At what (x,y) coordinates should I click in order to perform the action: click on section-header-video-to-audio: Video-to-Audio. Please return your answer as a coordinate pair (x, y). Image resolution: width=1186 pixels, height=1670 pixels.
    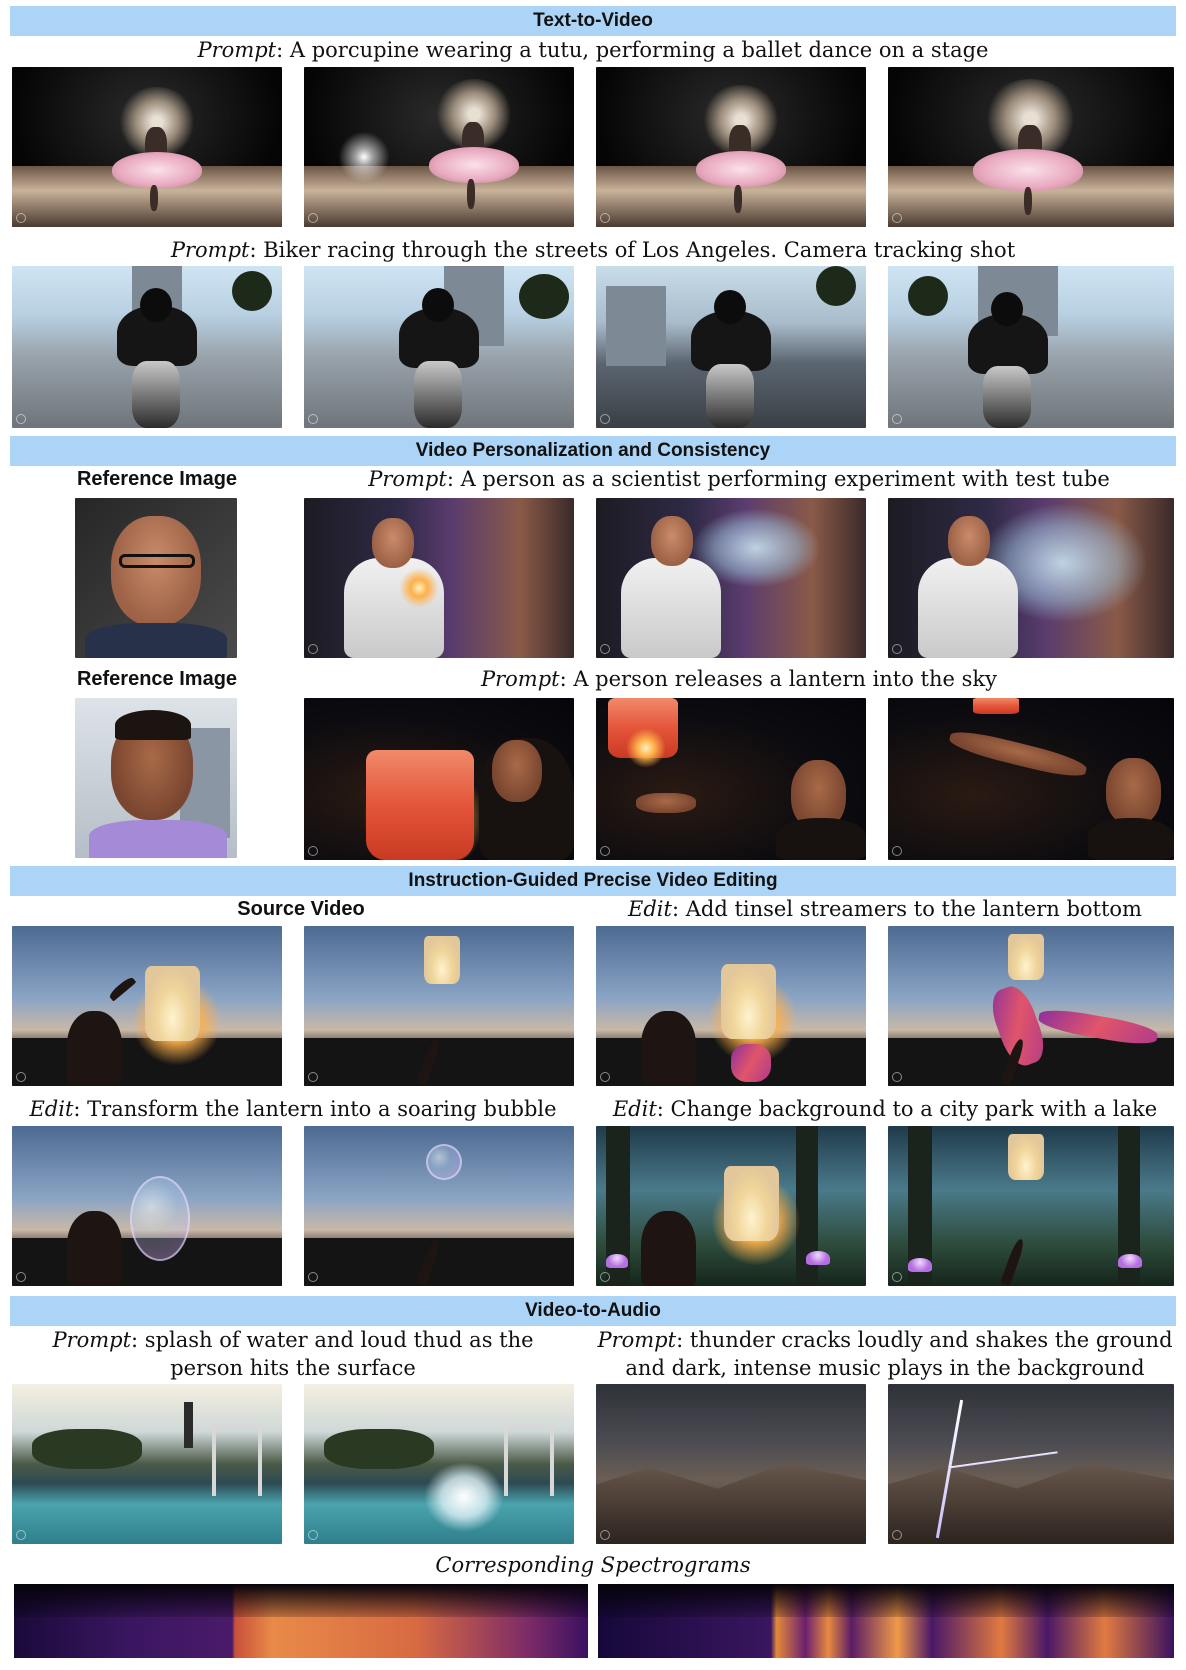
    Looking at the image, I should click on (593, 1311).